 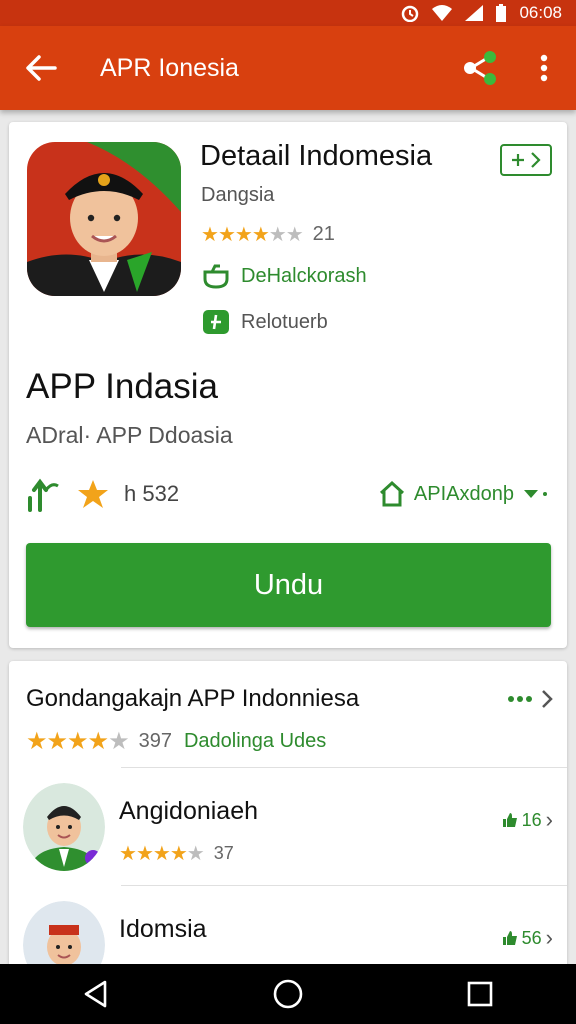 I want to click on alarm-icon, so click(x=410, y=13).